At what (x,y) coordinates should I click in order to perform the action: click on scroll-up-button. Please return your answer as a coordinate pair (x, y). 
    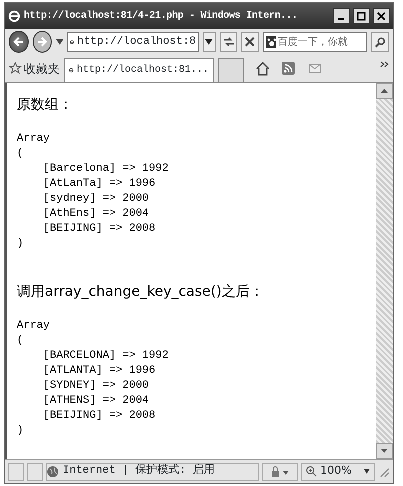
    Looking at the image, I should click on (384, 91).